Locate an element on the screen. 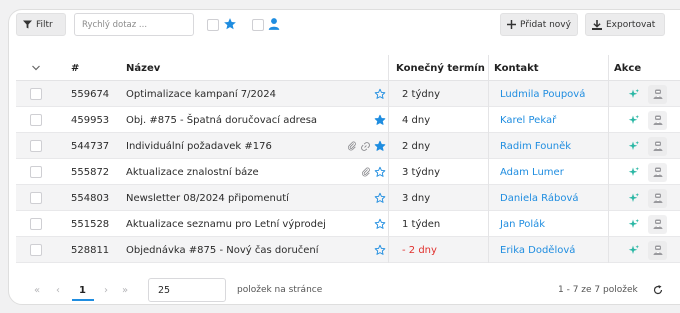  row-contact-link: Jan Polák is located at coordinates (554, 224).